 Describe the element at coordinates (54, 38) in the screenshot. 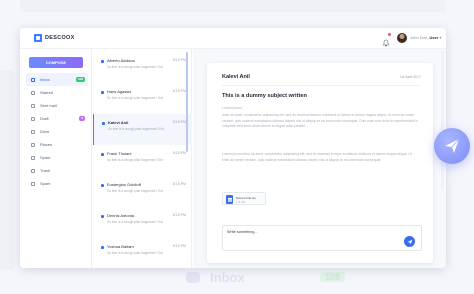

I see `logo: DESCOOX` at that location.